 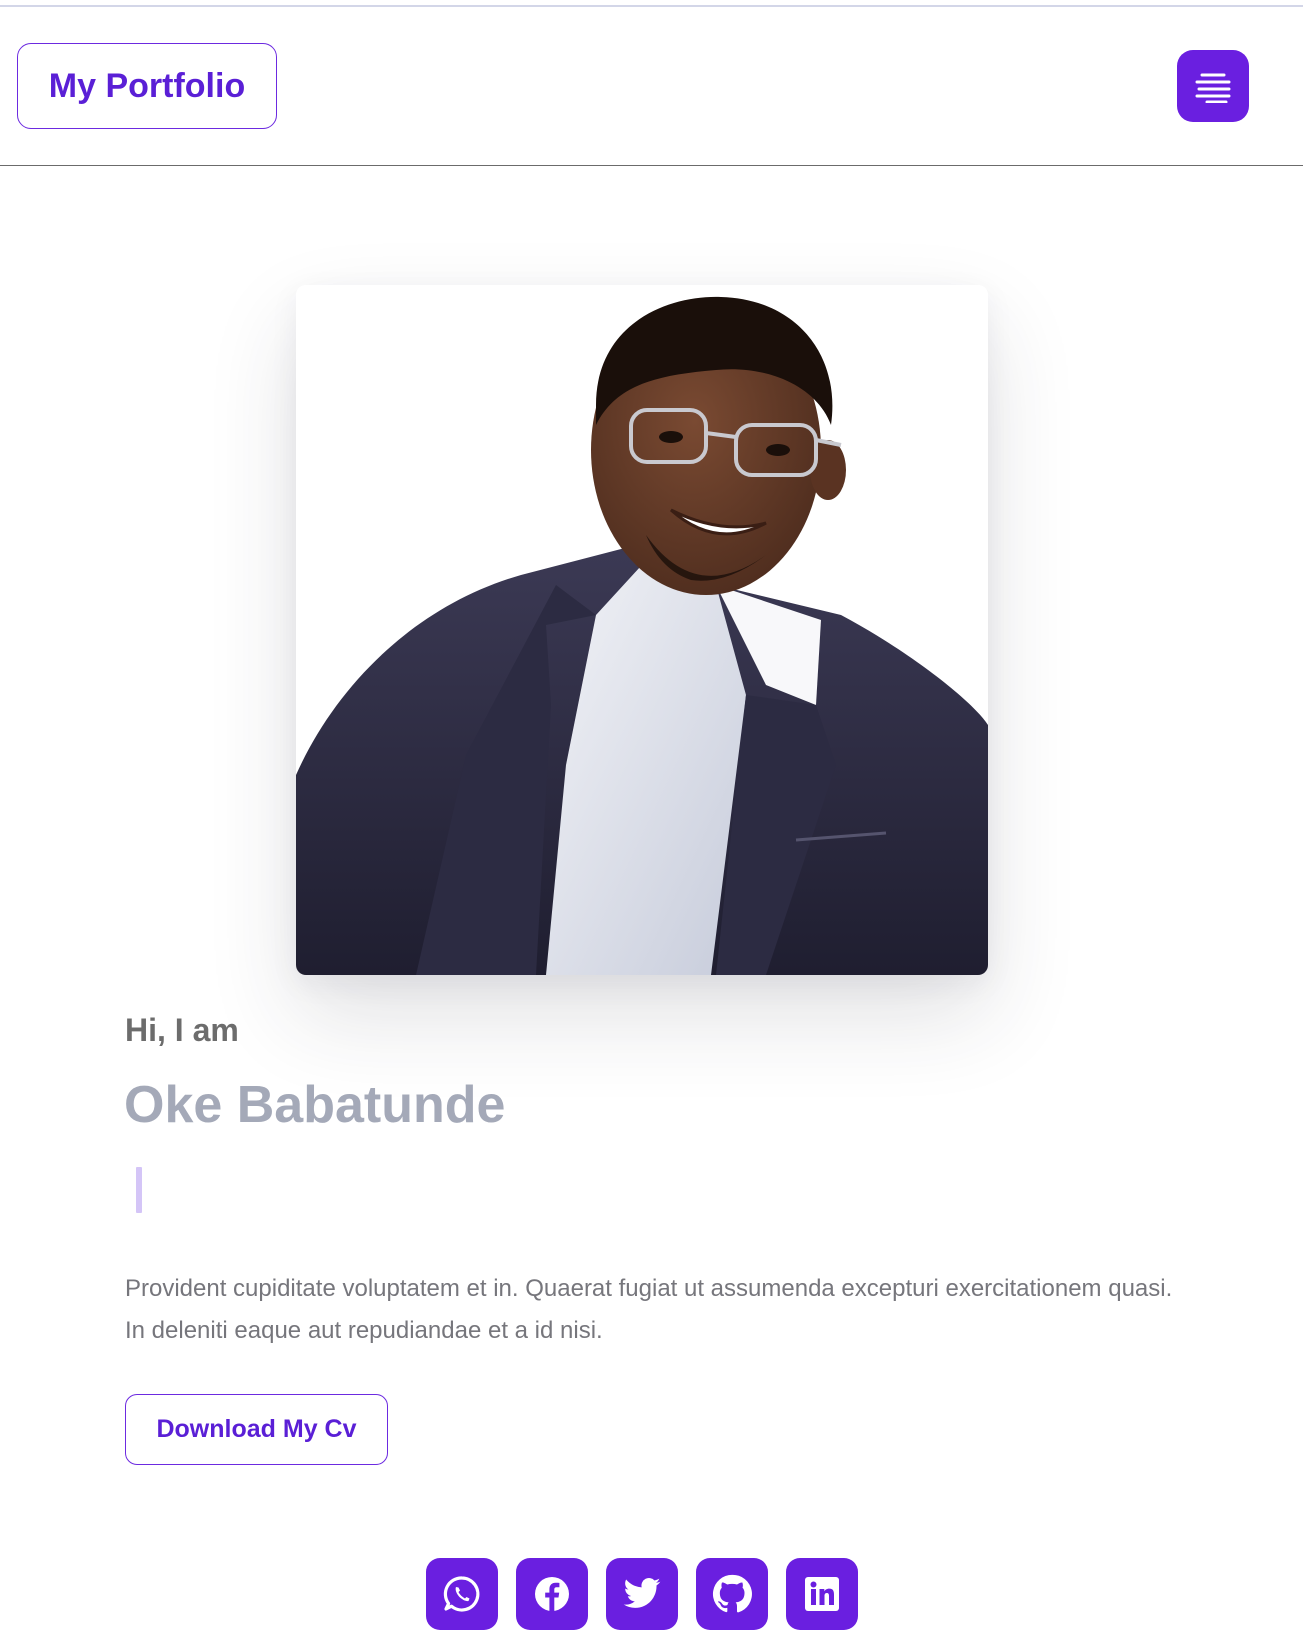 I want to click on facebook-link, so click(x=552, y=1594).